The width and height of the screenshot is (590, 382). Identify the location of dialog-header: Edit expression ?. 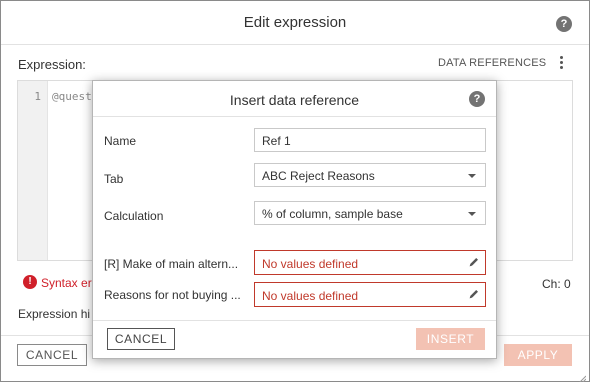
(295, 23).